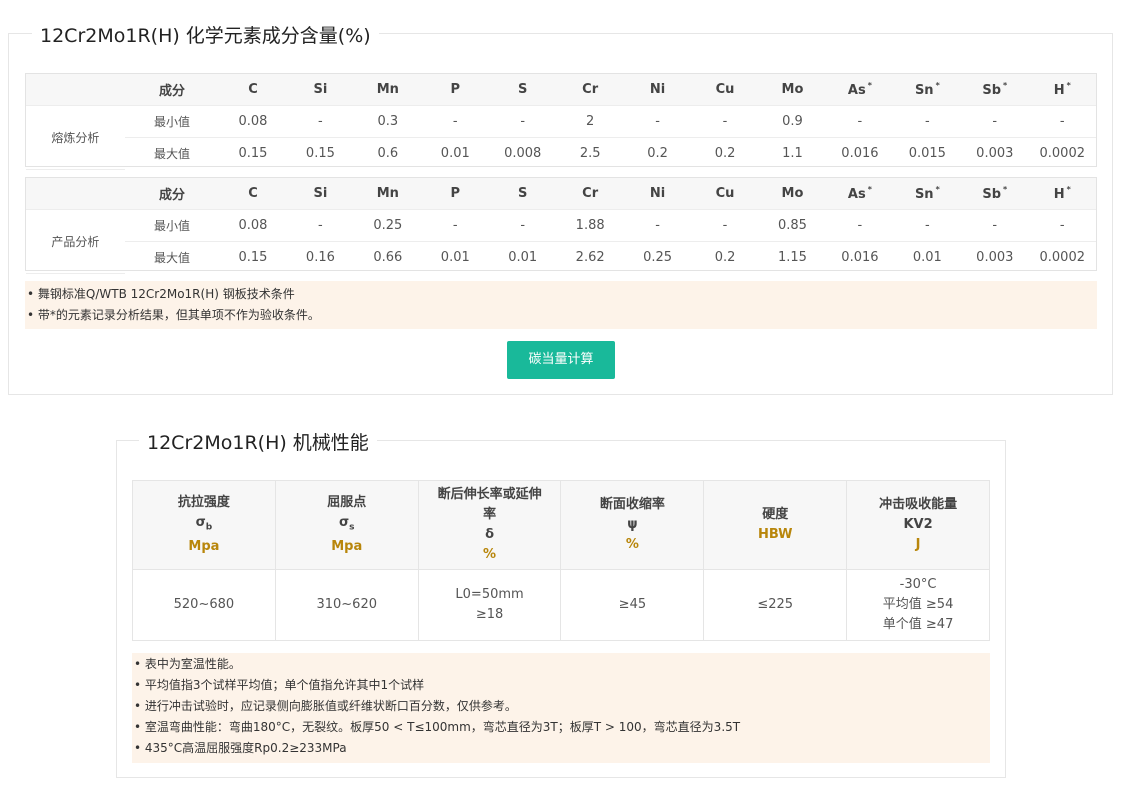 Image resolution: width=1127 pixels, height=804 pixels. Describe the element at coordinates (995, 257) in the screenshot. I see `value-cell: 0.003` at that location.